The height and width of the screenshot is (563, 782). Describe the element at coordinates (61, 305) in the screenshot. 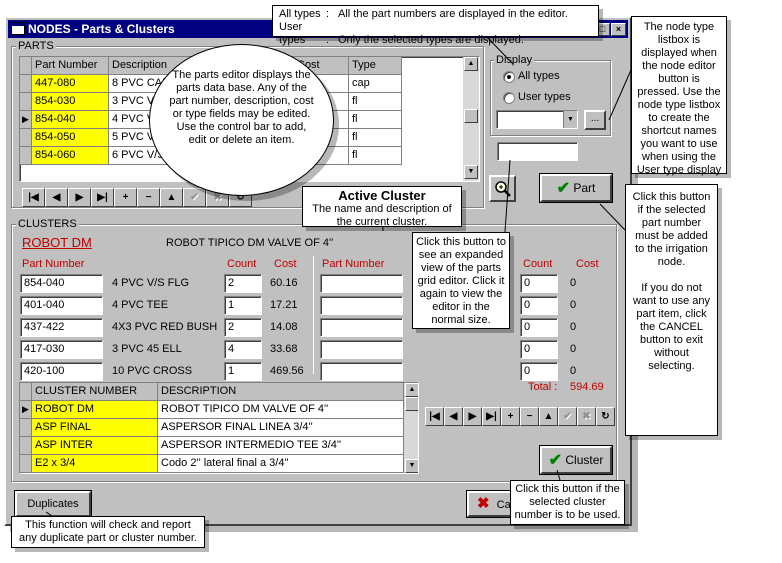

I see `cluster-part-field: 401-040` at that location.